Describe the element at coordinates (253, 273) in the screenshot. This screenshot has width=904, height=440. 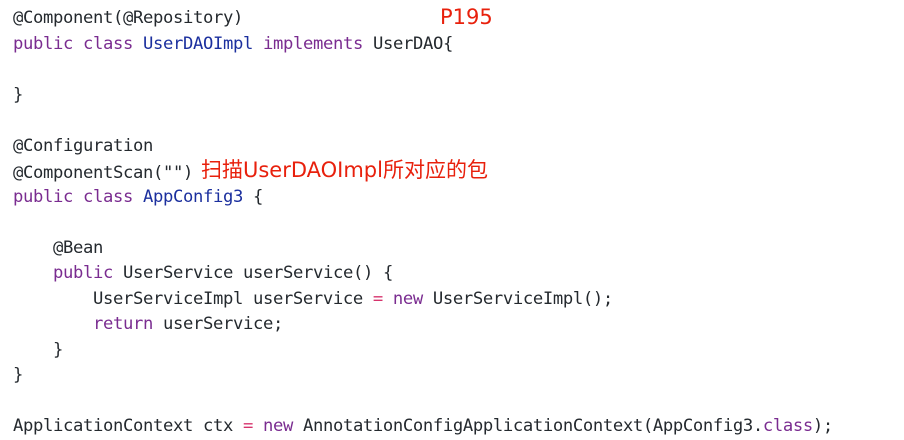
I see `code-token-plain: UserService userService() {` at that location.